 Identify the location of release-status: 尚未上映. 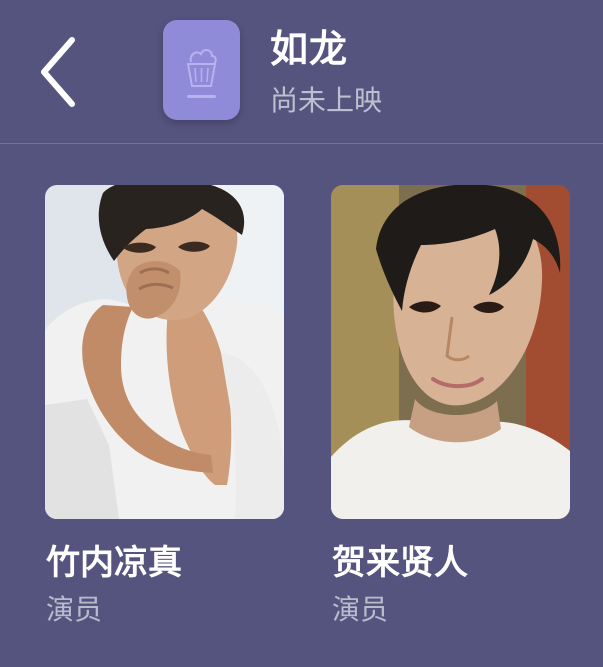
(326, 100).